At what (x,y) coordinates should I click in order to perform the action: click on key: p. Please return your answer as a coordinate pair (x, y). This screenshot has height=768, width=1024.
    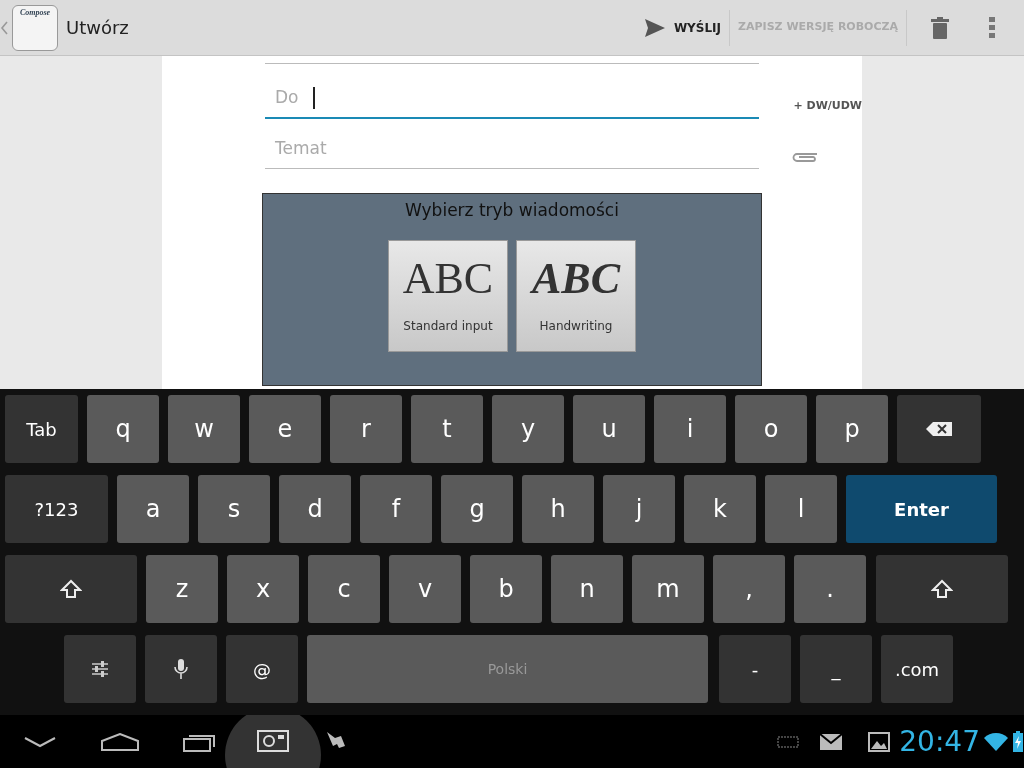
    Looking at the image, I should click on (852, 429).